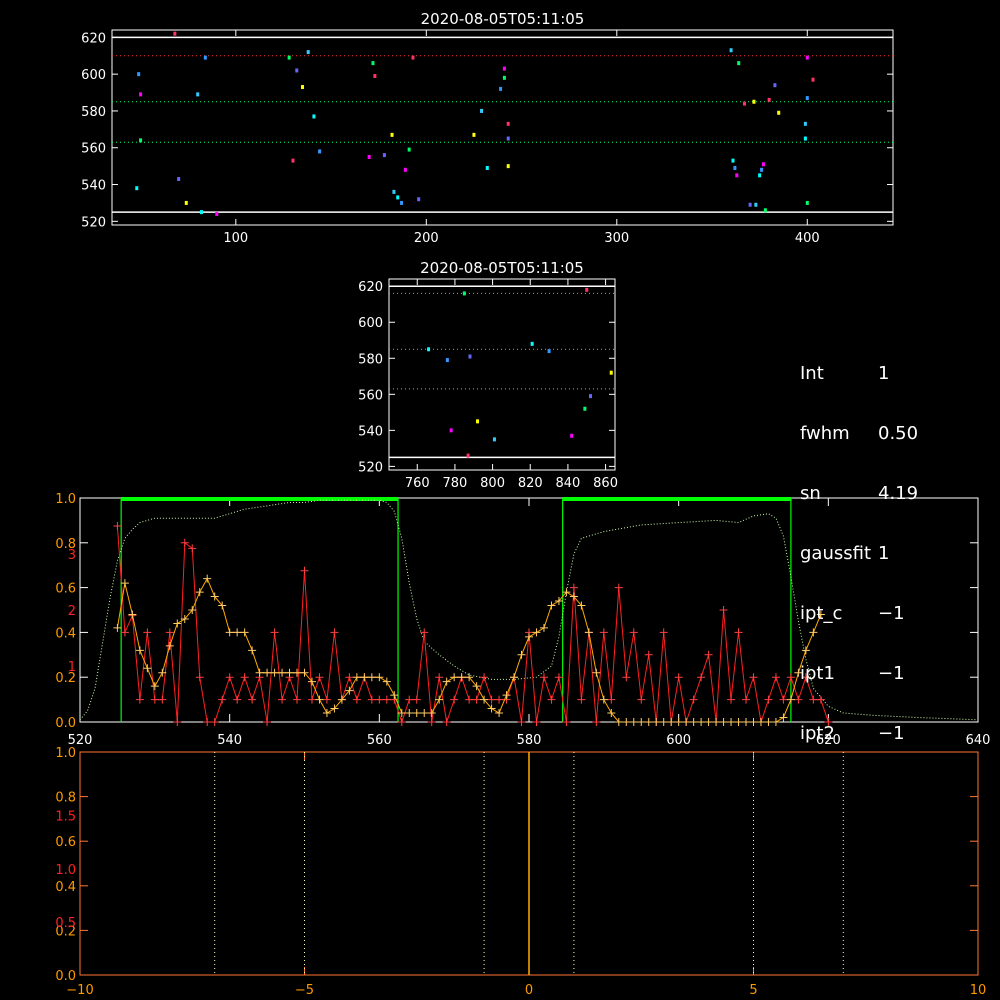 Image resolution: width=1000 pixels, height=1000 pixels. I want to click on top-scatter-ytick-label: 540, so click(93, 186).